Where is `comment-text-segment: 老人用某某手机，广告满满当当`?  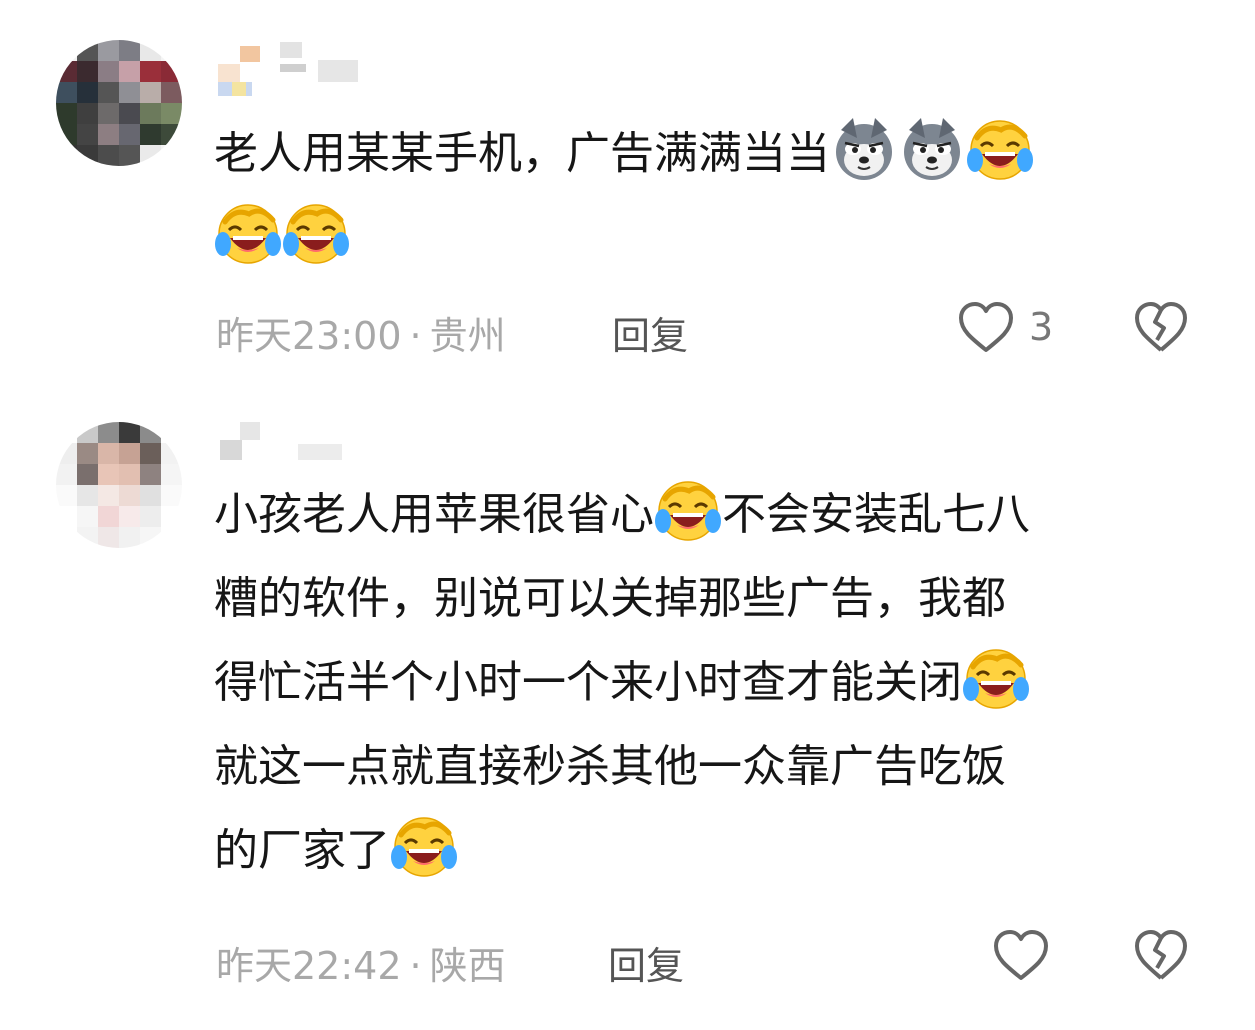 comment-text-segment: 老人用某某手机，广告满满当当 is located at coordinates (522, 153).